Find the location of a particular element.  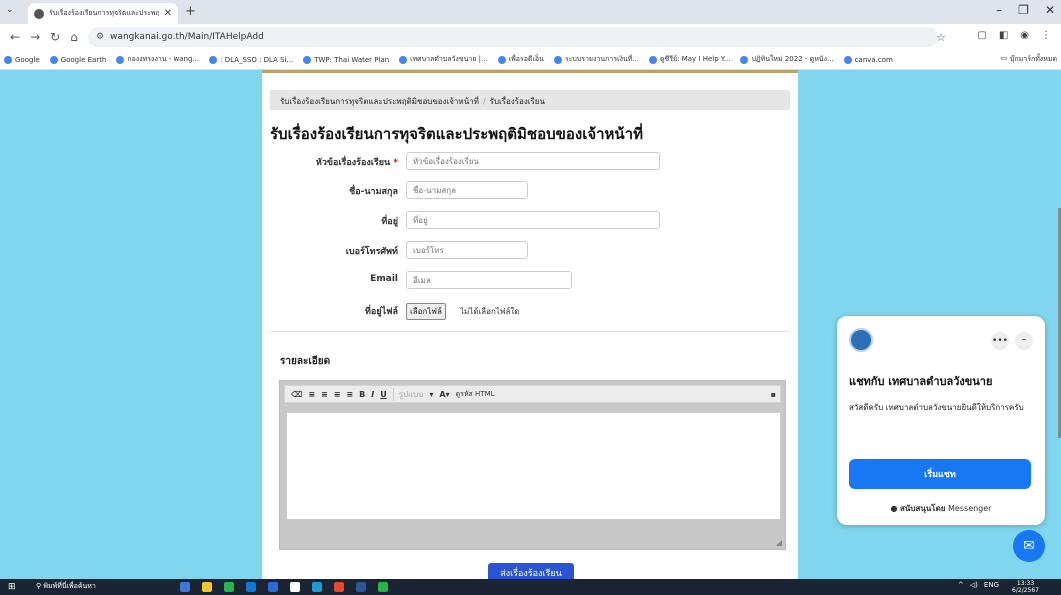

close-tab-icon: ✕ is located at coordinates (168, 13).